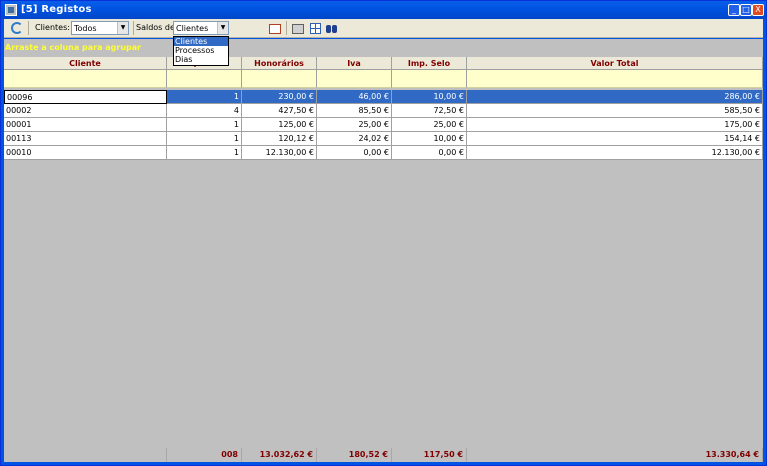 This screenshot has height=466, width=767. What do you see at coordinates (279, 97) in the screenshot?
I see `cell-honorarios: 230,00 €` at bounding box center [279, 97].